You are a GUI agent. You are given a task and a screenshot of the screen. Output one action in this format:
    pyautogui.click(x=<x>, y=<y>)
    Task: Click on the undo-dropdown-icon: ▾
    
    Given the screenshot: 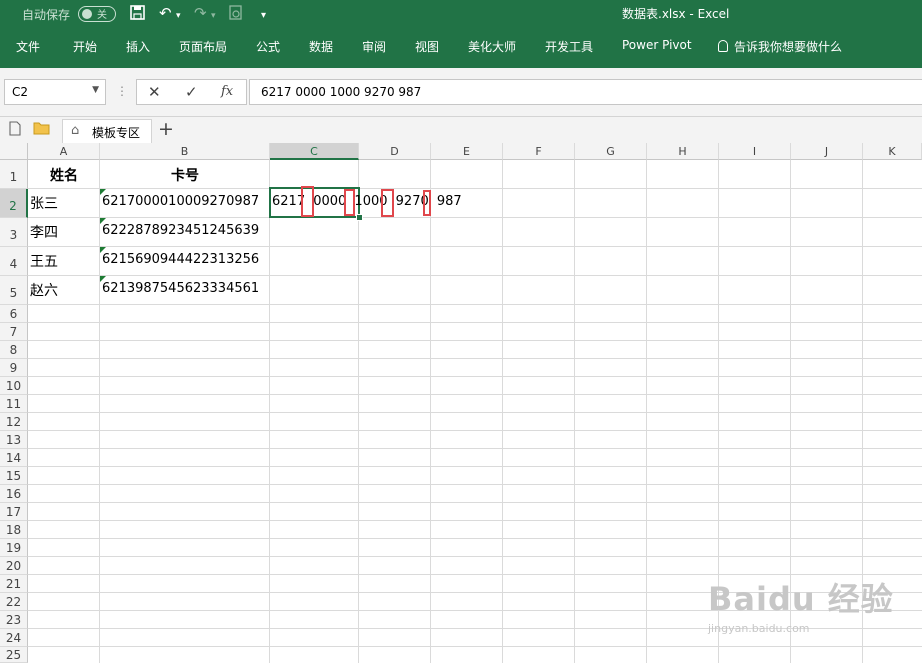 What is the action you would take?
    pyautogui.click(x=178, y=16)
    